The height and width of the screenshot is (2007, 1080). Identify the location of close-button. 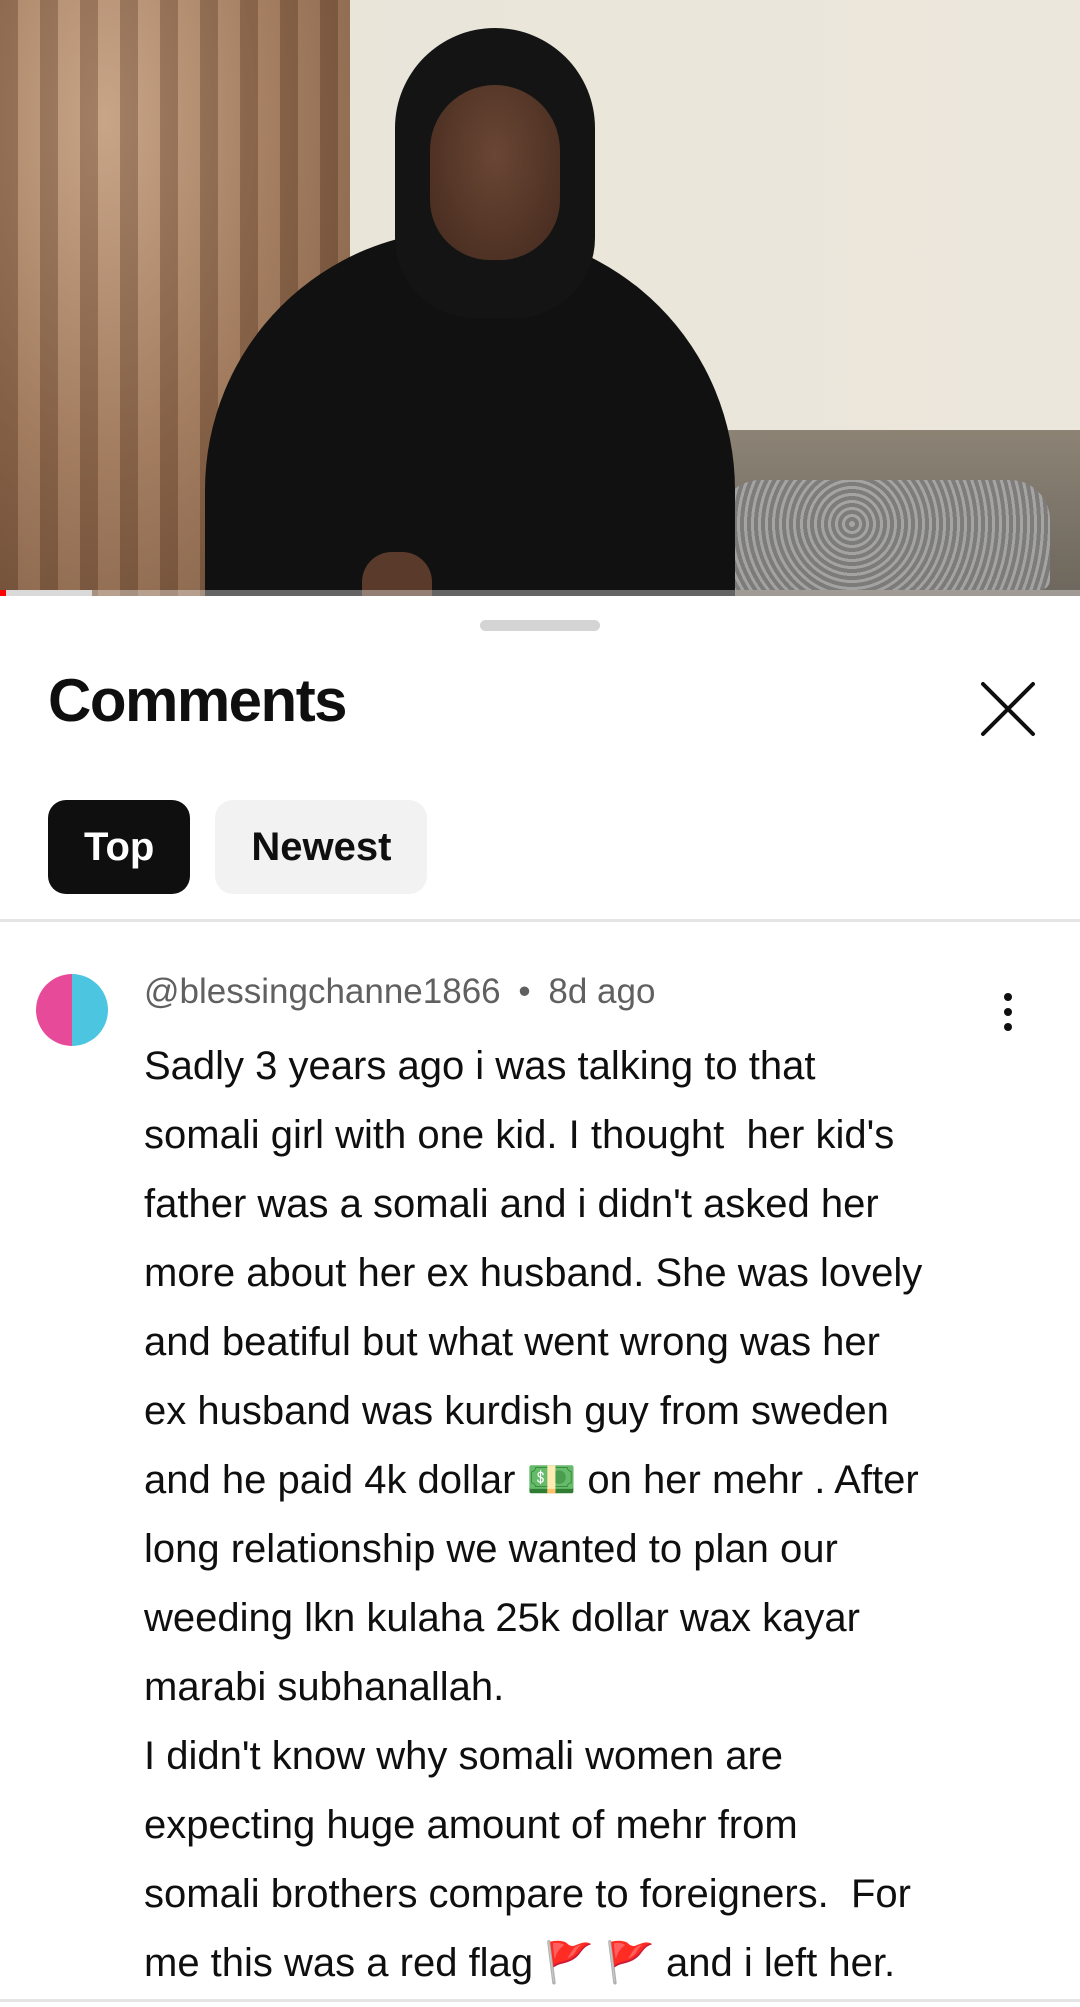
(1008, 709).